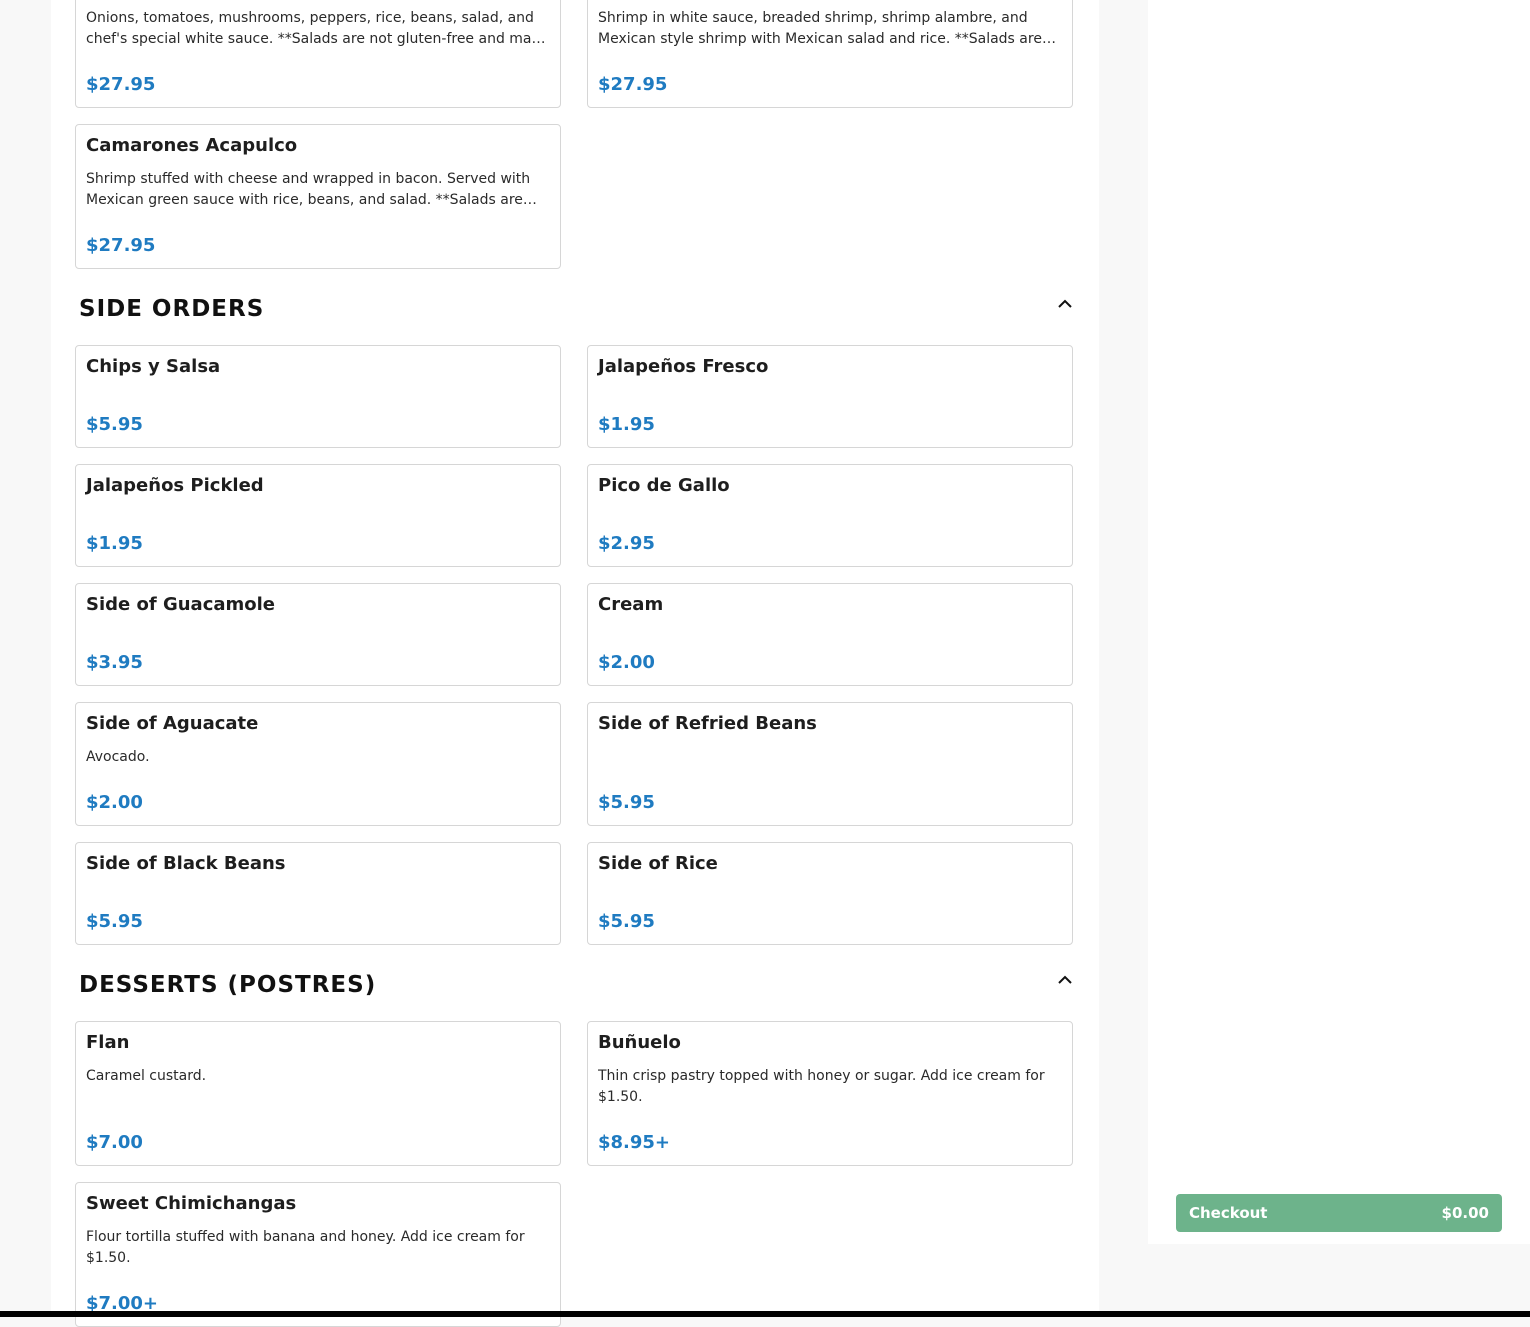 The height and width of the screenshot is (1327, 1530). What do you see at coordinates (191, 1203) in the screenshot?
I see `menu-item-name: Sweet Chimichangas` at bounding box center [191, 1203].